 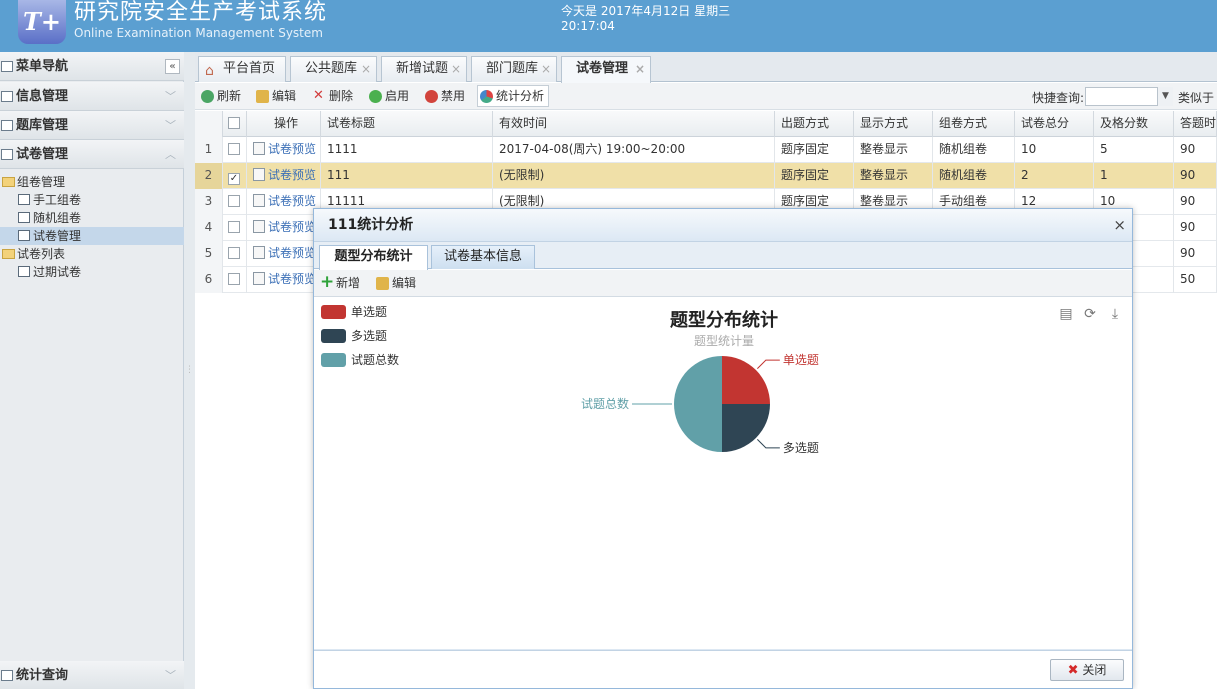 I want to click on sidebar-panel-label: 试卷管理, so click(x=42, y=154).